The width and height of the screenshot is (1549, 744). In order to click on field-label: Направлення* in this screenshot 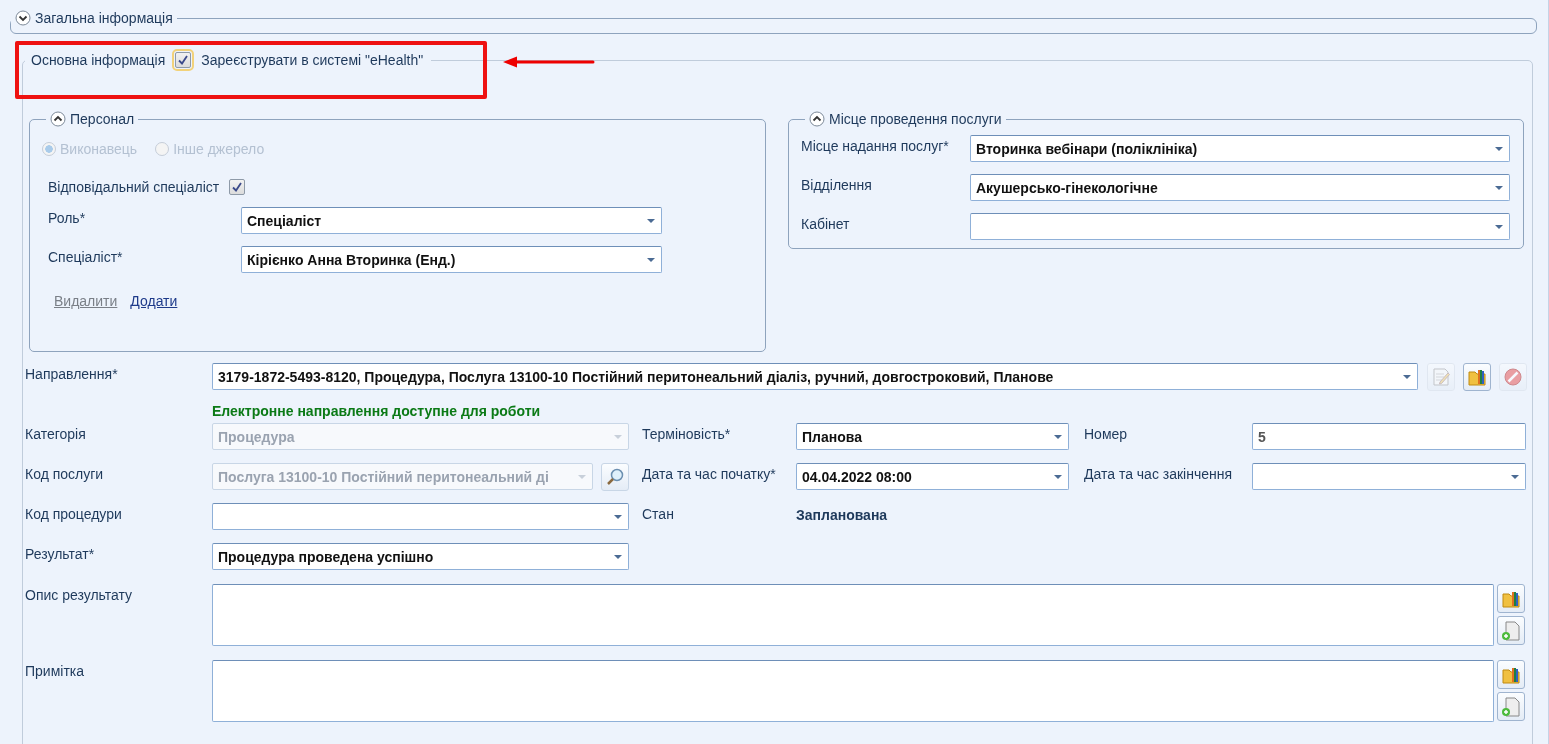, I will do `click(72, 373)`.